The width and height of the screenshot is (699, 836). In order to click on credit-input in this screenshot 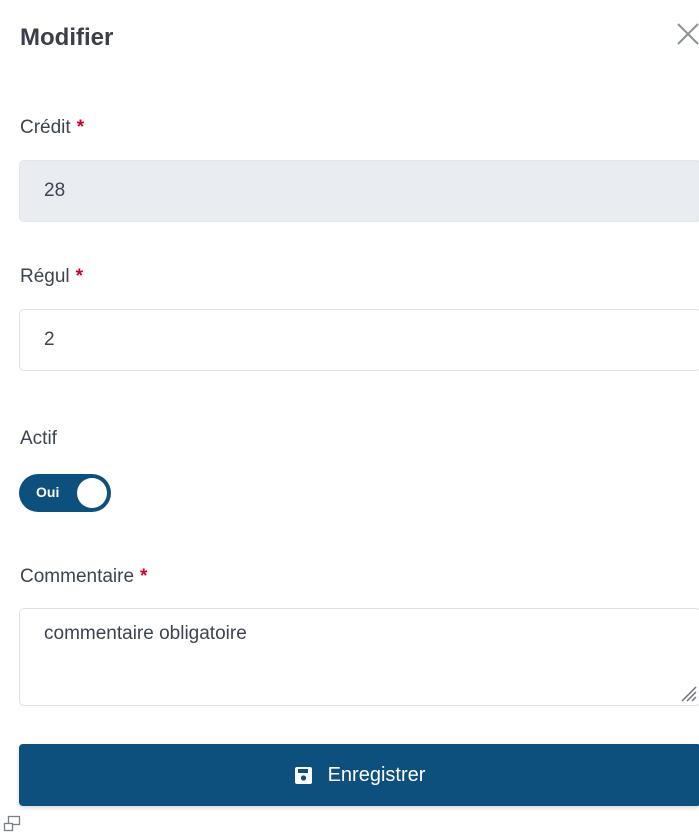, I will do `click(359, 191)`.